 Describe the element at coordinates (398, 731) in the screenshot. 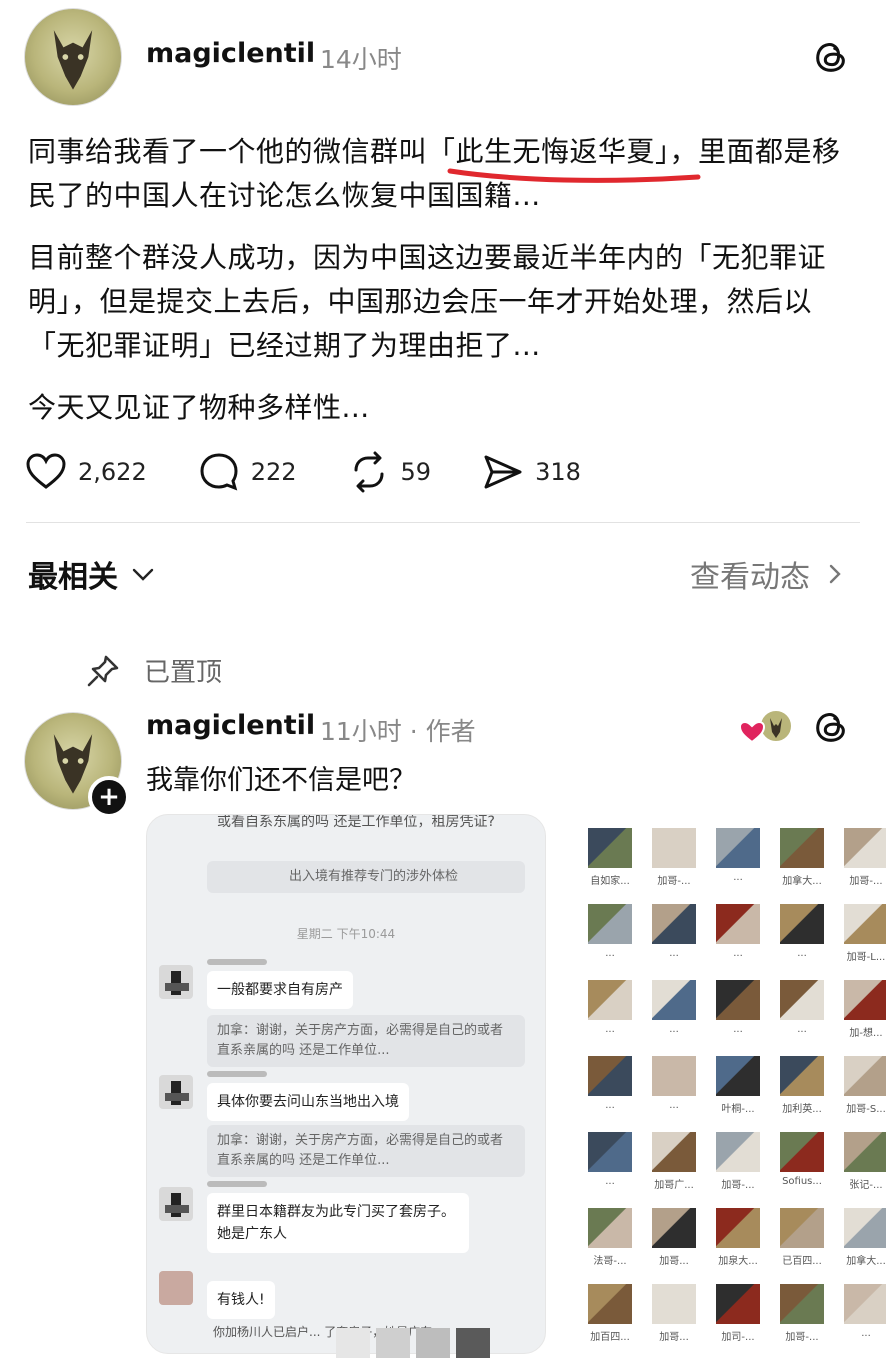

I see `reply-meta: 11小时 · 作者` at that location.